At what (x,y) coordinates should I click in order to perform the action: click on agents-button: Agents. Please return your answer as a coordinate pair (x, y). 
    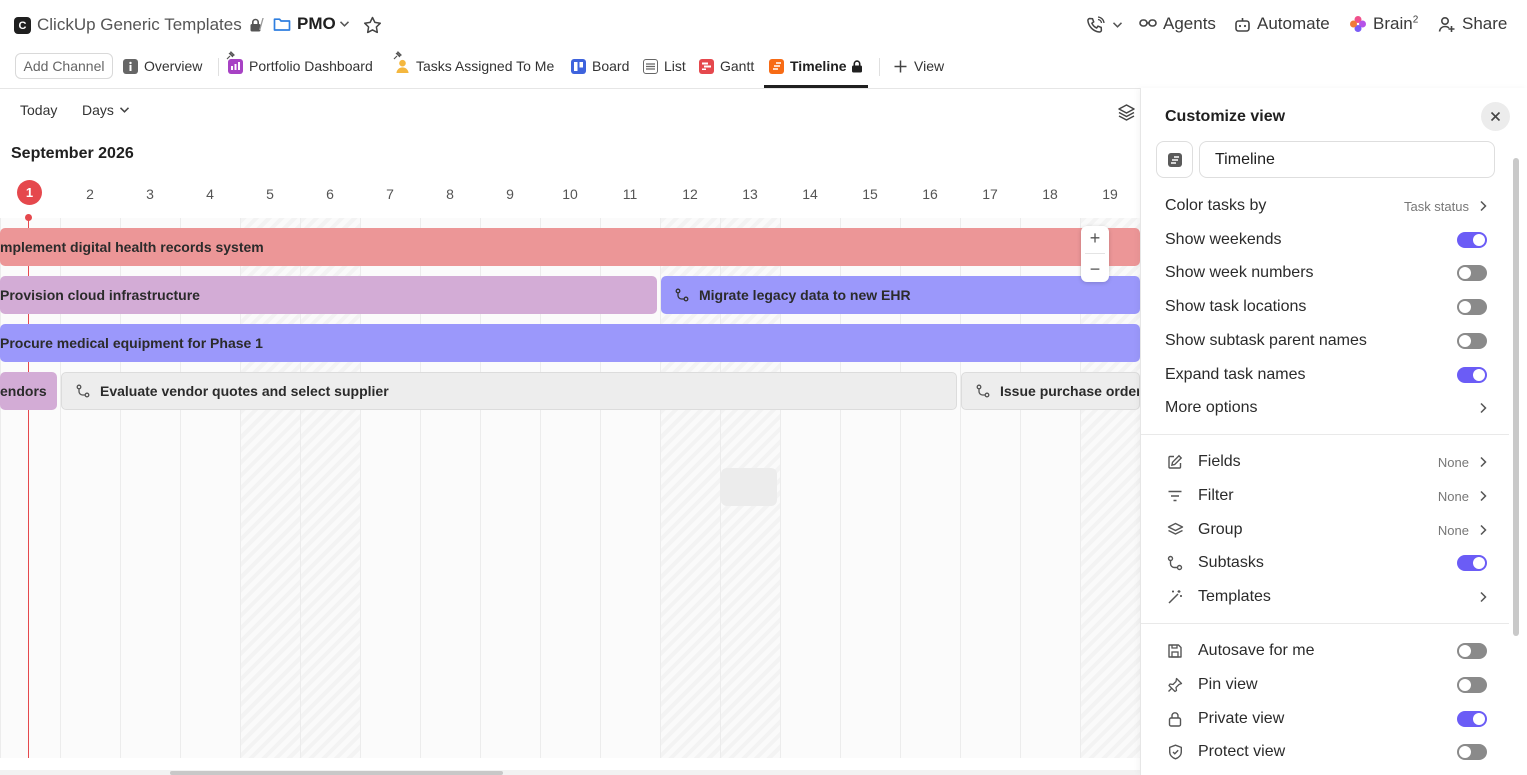
    Looking at the image, I should click on (1177, 24).